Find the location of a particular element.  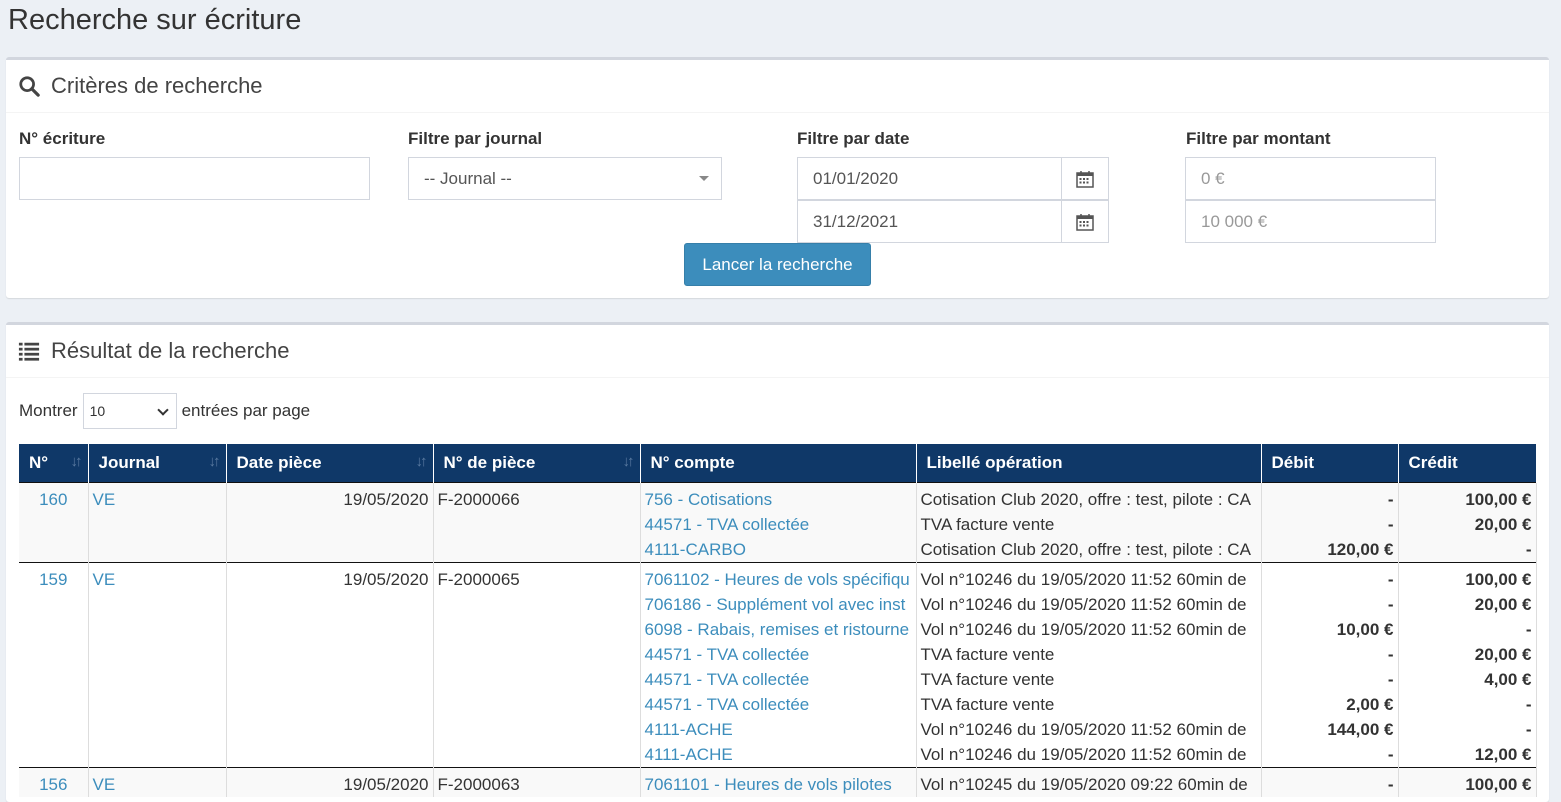

account-link: 6098 - Rabais, remises et ristourne is located at coordinates (778, 629).